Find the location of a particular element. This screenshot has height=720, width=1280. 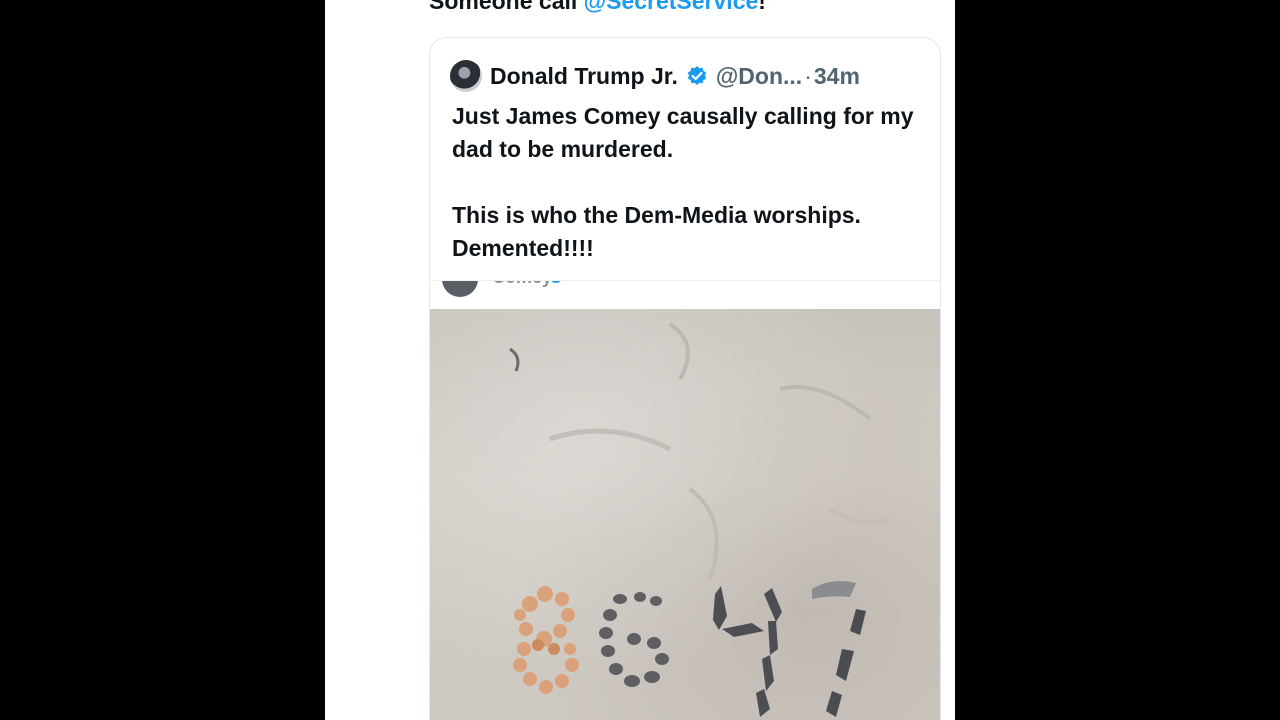

post-timestamp: 34m is located at coordinates (837, 76).